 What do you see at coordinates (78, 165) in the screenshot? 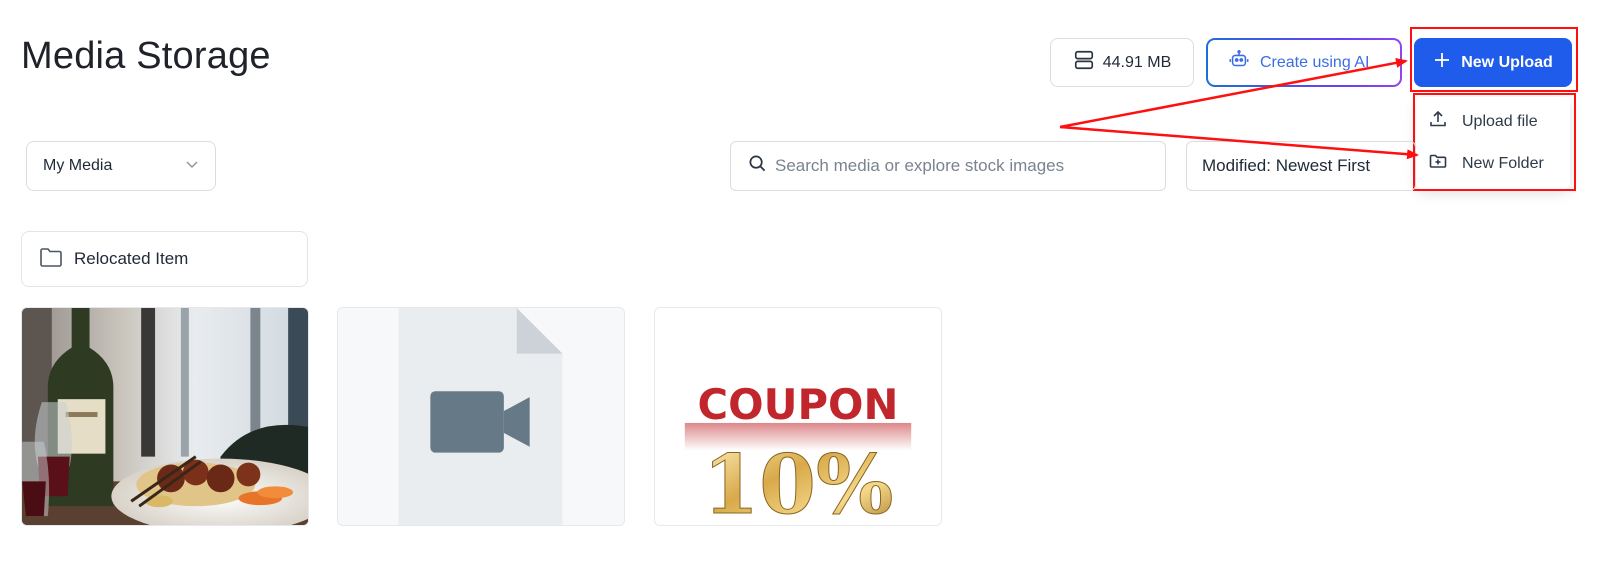
I see `media-filter-value: My Media` at bounding box center [78, 165].